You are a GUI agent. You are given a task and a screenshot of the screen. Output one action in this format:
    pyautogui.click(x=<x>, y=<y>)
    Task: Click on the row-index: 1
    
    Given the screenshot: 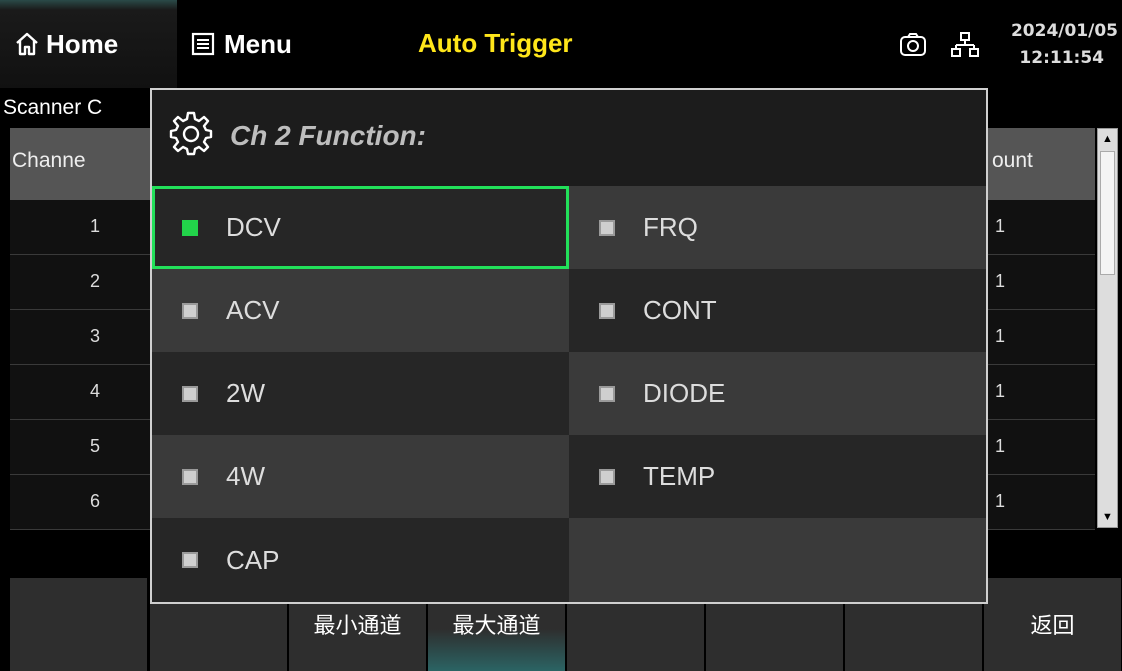 What is the action you would take?
    pyautogui.click(x=95, y=226)
    